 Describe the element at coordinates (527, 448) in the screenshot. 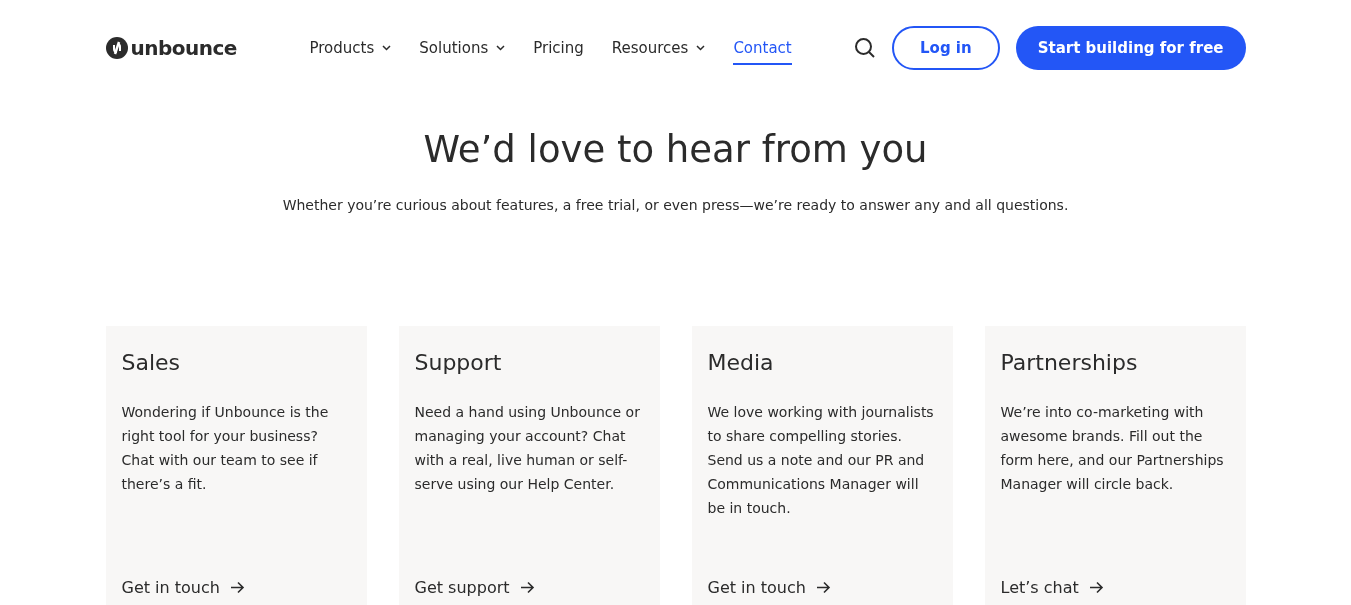

I see `card-text: Need a hand using Unbounce or managing your account? Chat with a real, live human or self-serve using our Help Center.` at that location.